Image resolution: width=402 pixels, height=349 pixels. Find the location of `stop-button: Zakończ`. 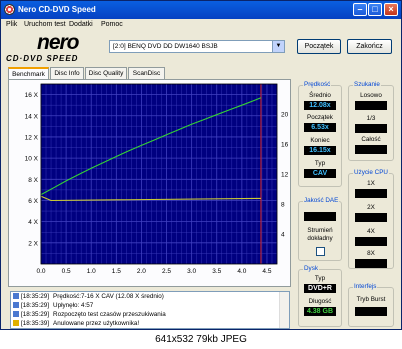

stop-button: Zakończ is located at coordinates (369, 46).